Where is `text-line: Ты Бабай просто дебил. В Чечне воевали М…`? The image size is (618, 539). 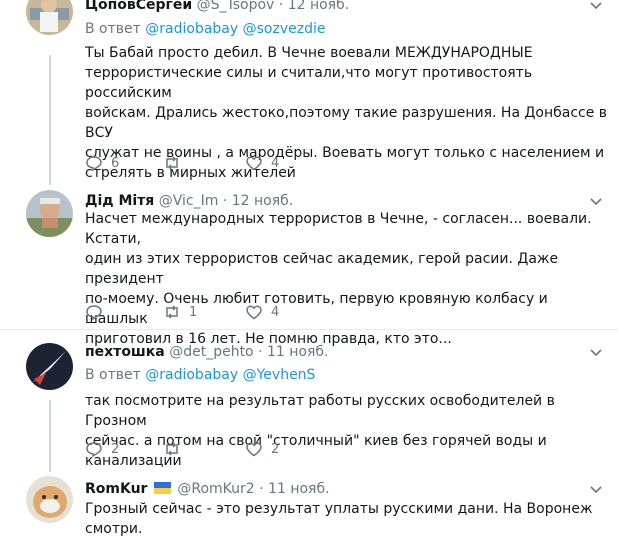 text-line: Ты Бабай просто дебил. В Чечне воевали М… is located at coordinates (309, 53).